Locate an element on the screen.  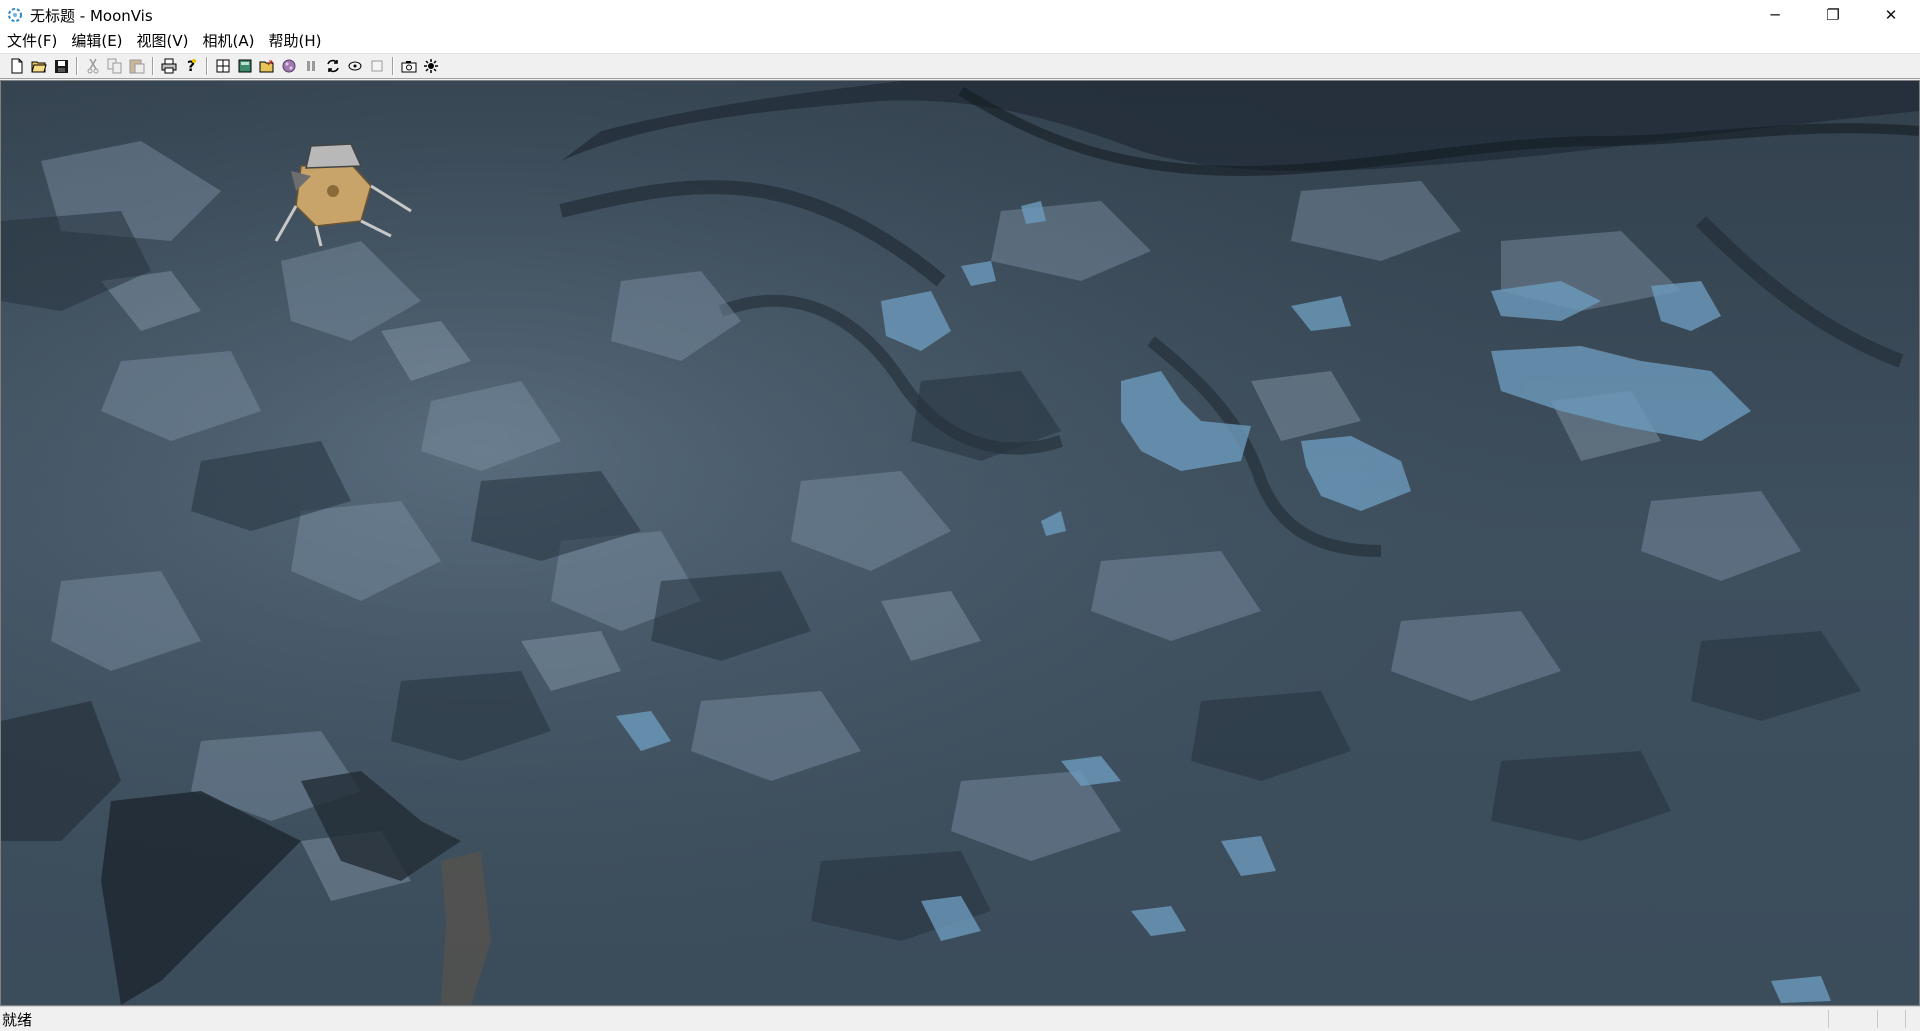
pause-icon is located at coordinates (311, 66).